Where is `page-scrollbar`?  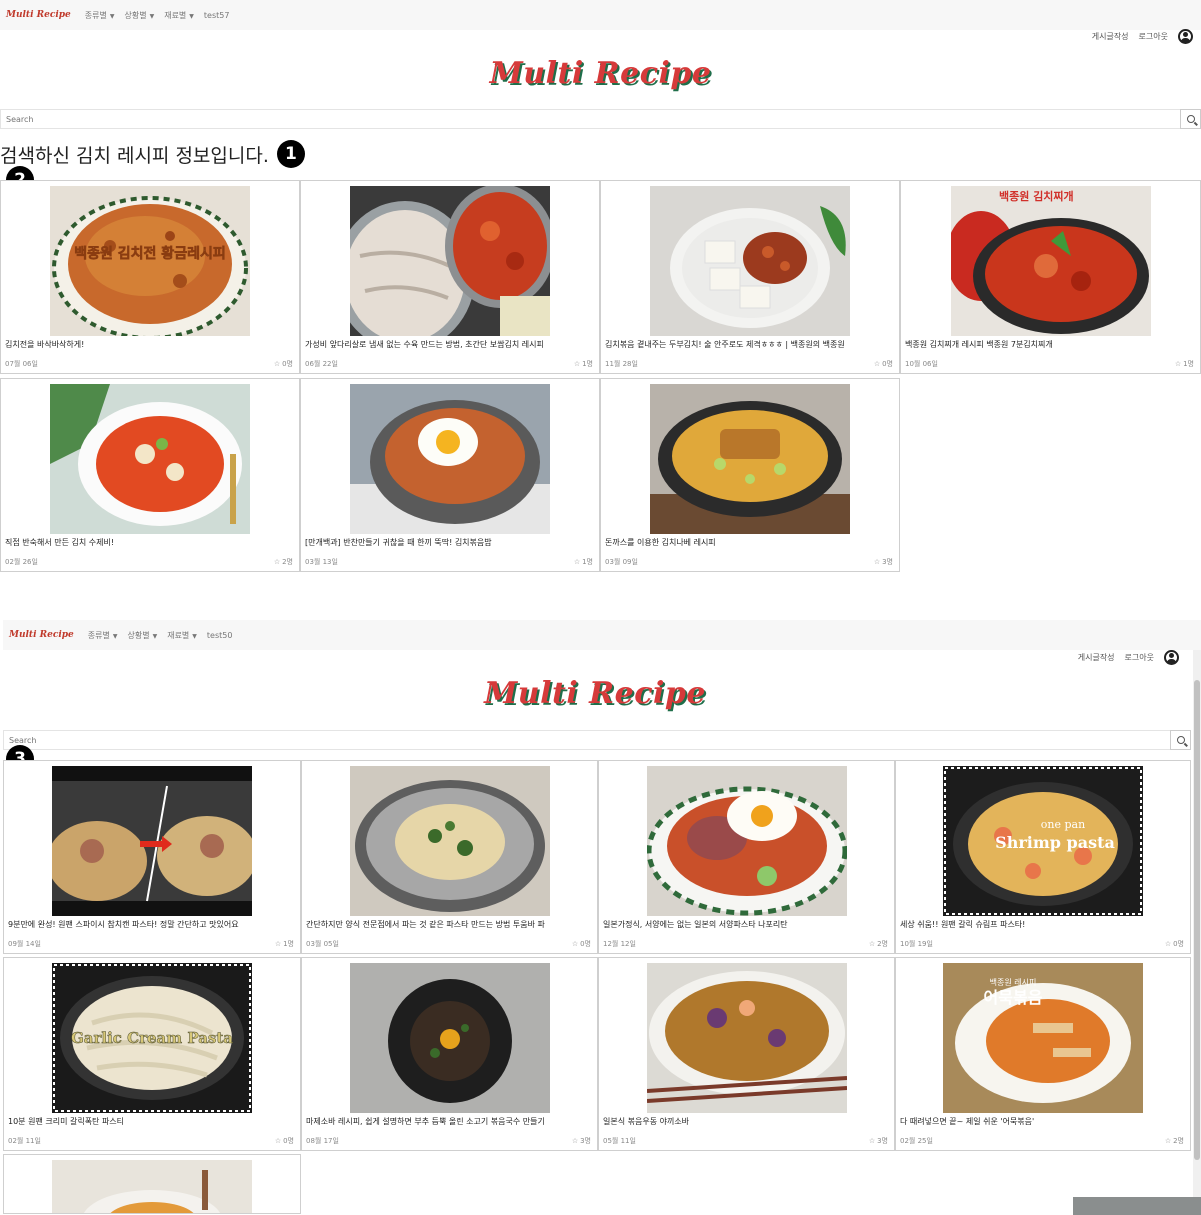 page-scrollbar is located at coordinates (1197, 932).